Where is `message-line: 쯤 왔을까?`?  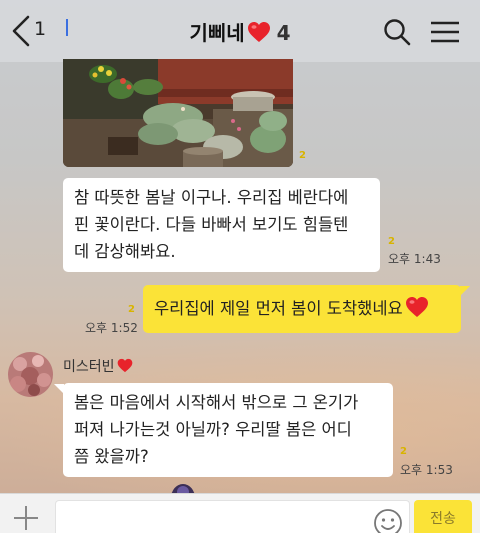 message-line: 쯤 왔을까? is located at coordinates (111, 456).